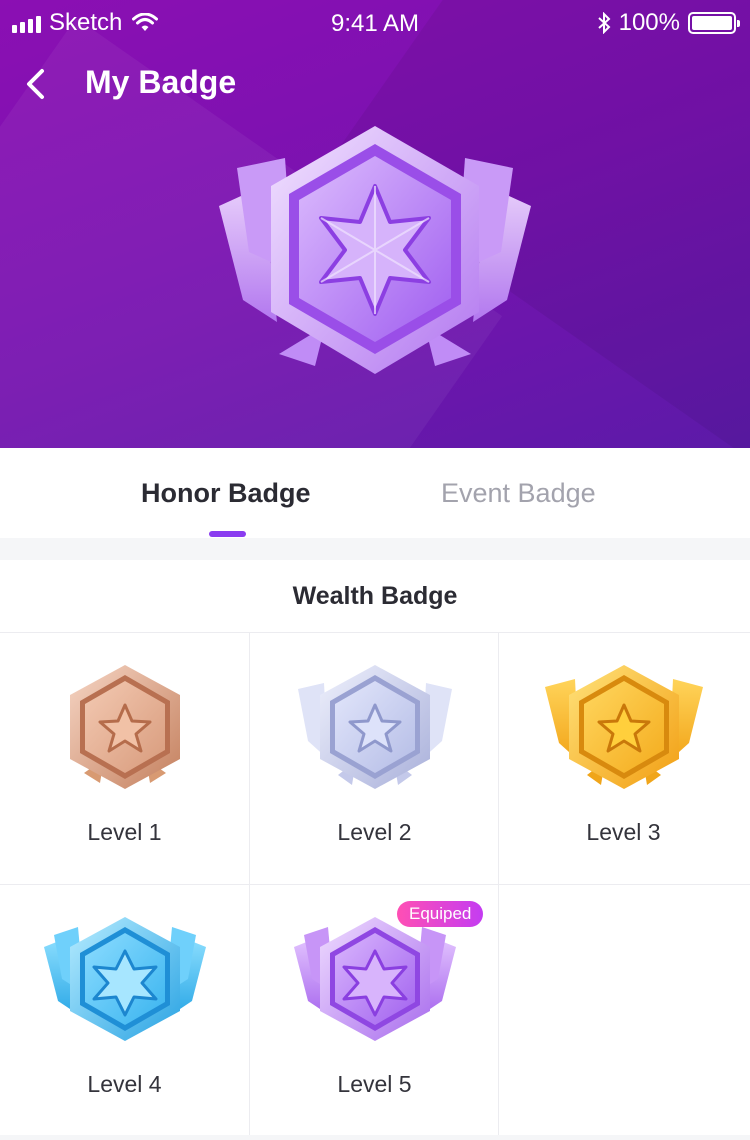 The width and height of the screenshot is (750, 1140). Describe the element at coordinates (623, 1010) in the screenshot. I see `empty-grid-cell` at that location.